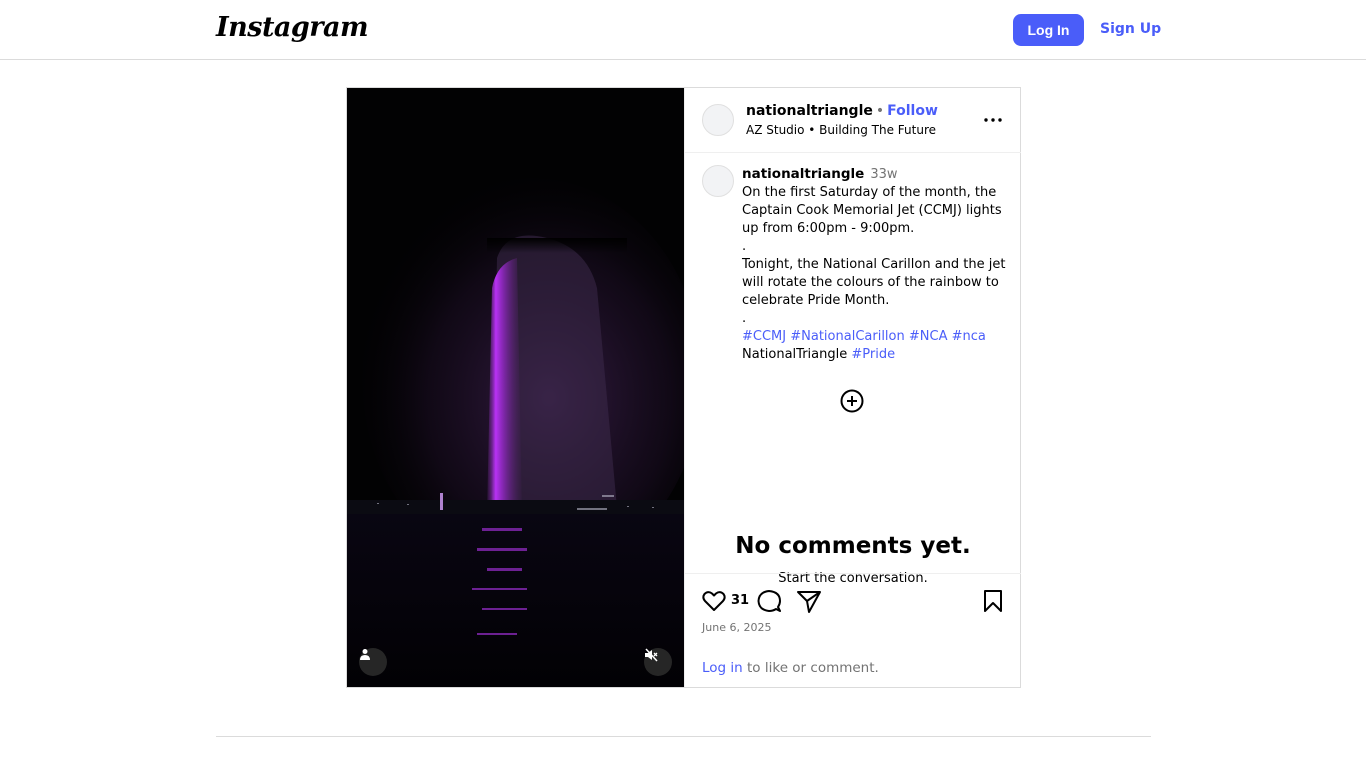 The image size is (1366, 768). I want to click on author-line: nationaltriangle • Follow, so click(842, 111).